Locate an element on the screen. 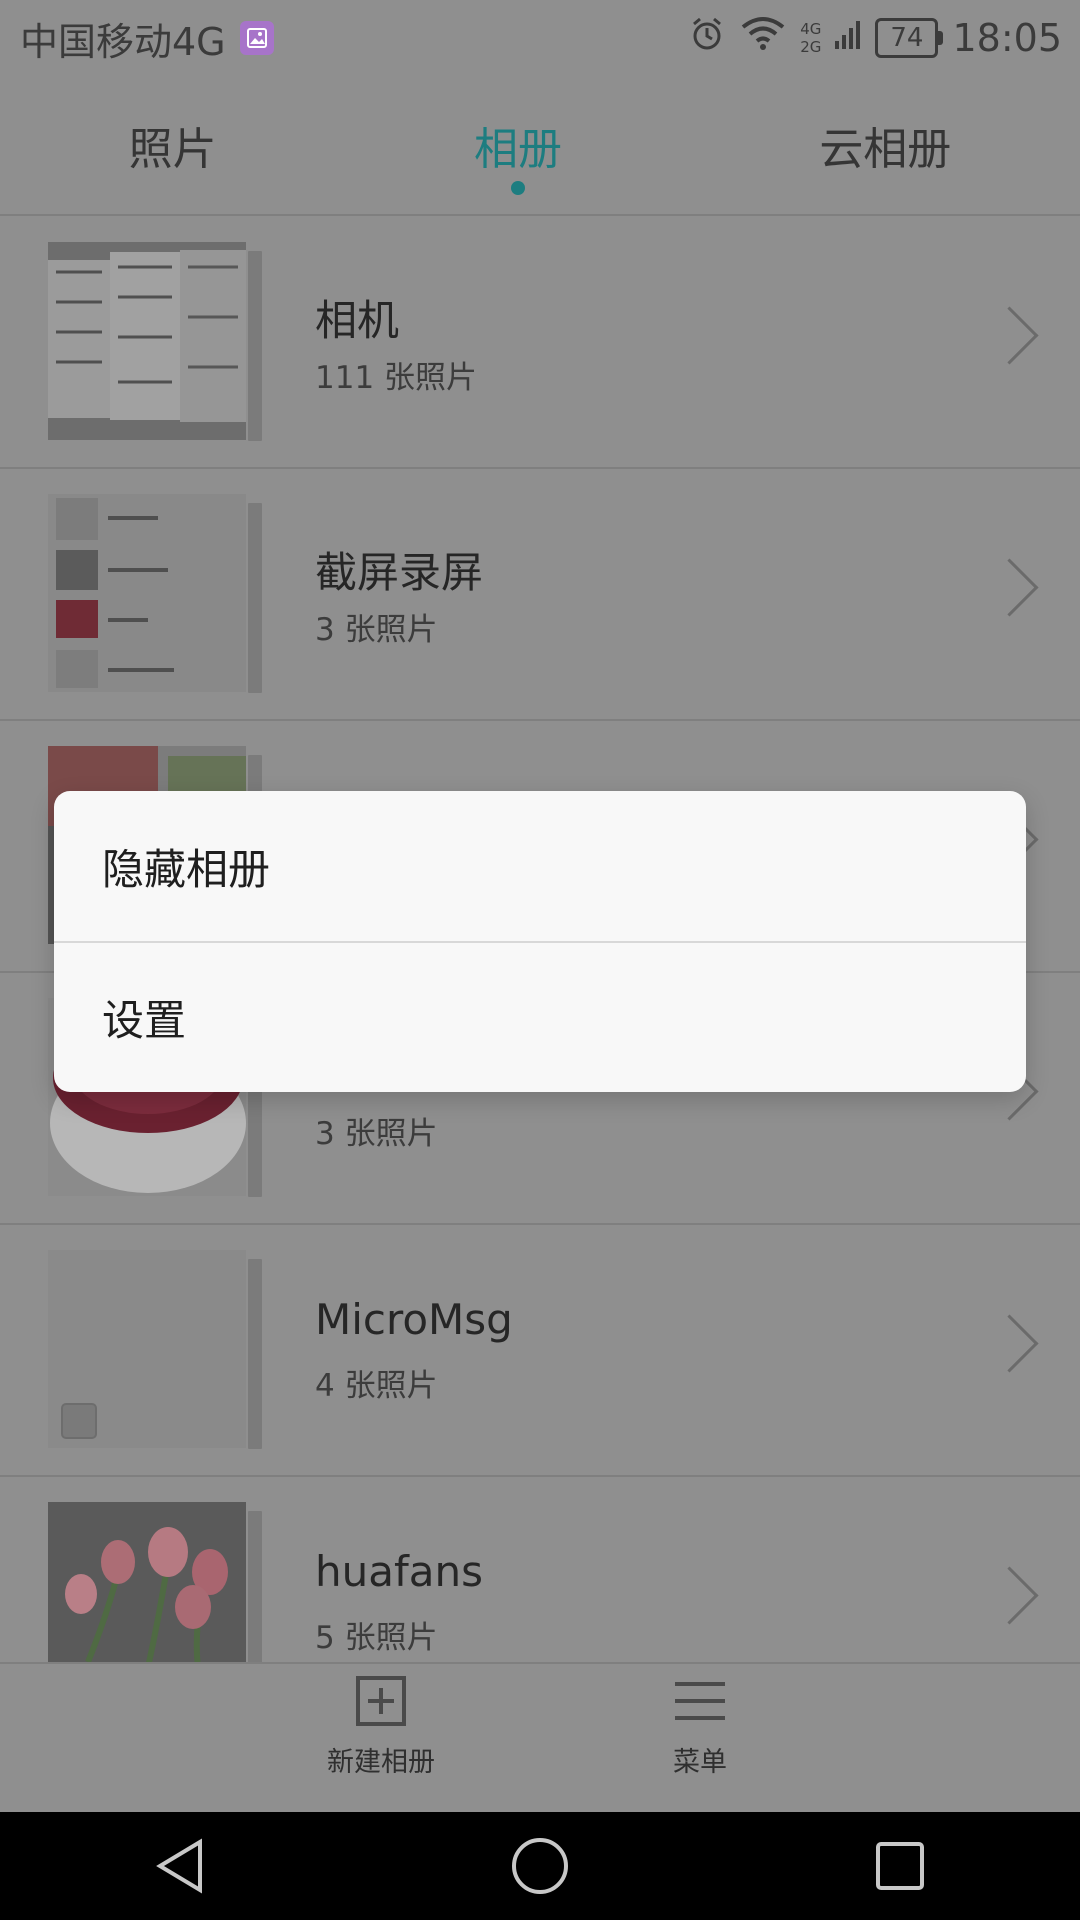  menu-item-hide-albums: 隐藏相册 is located at coordinates (540, 866).